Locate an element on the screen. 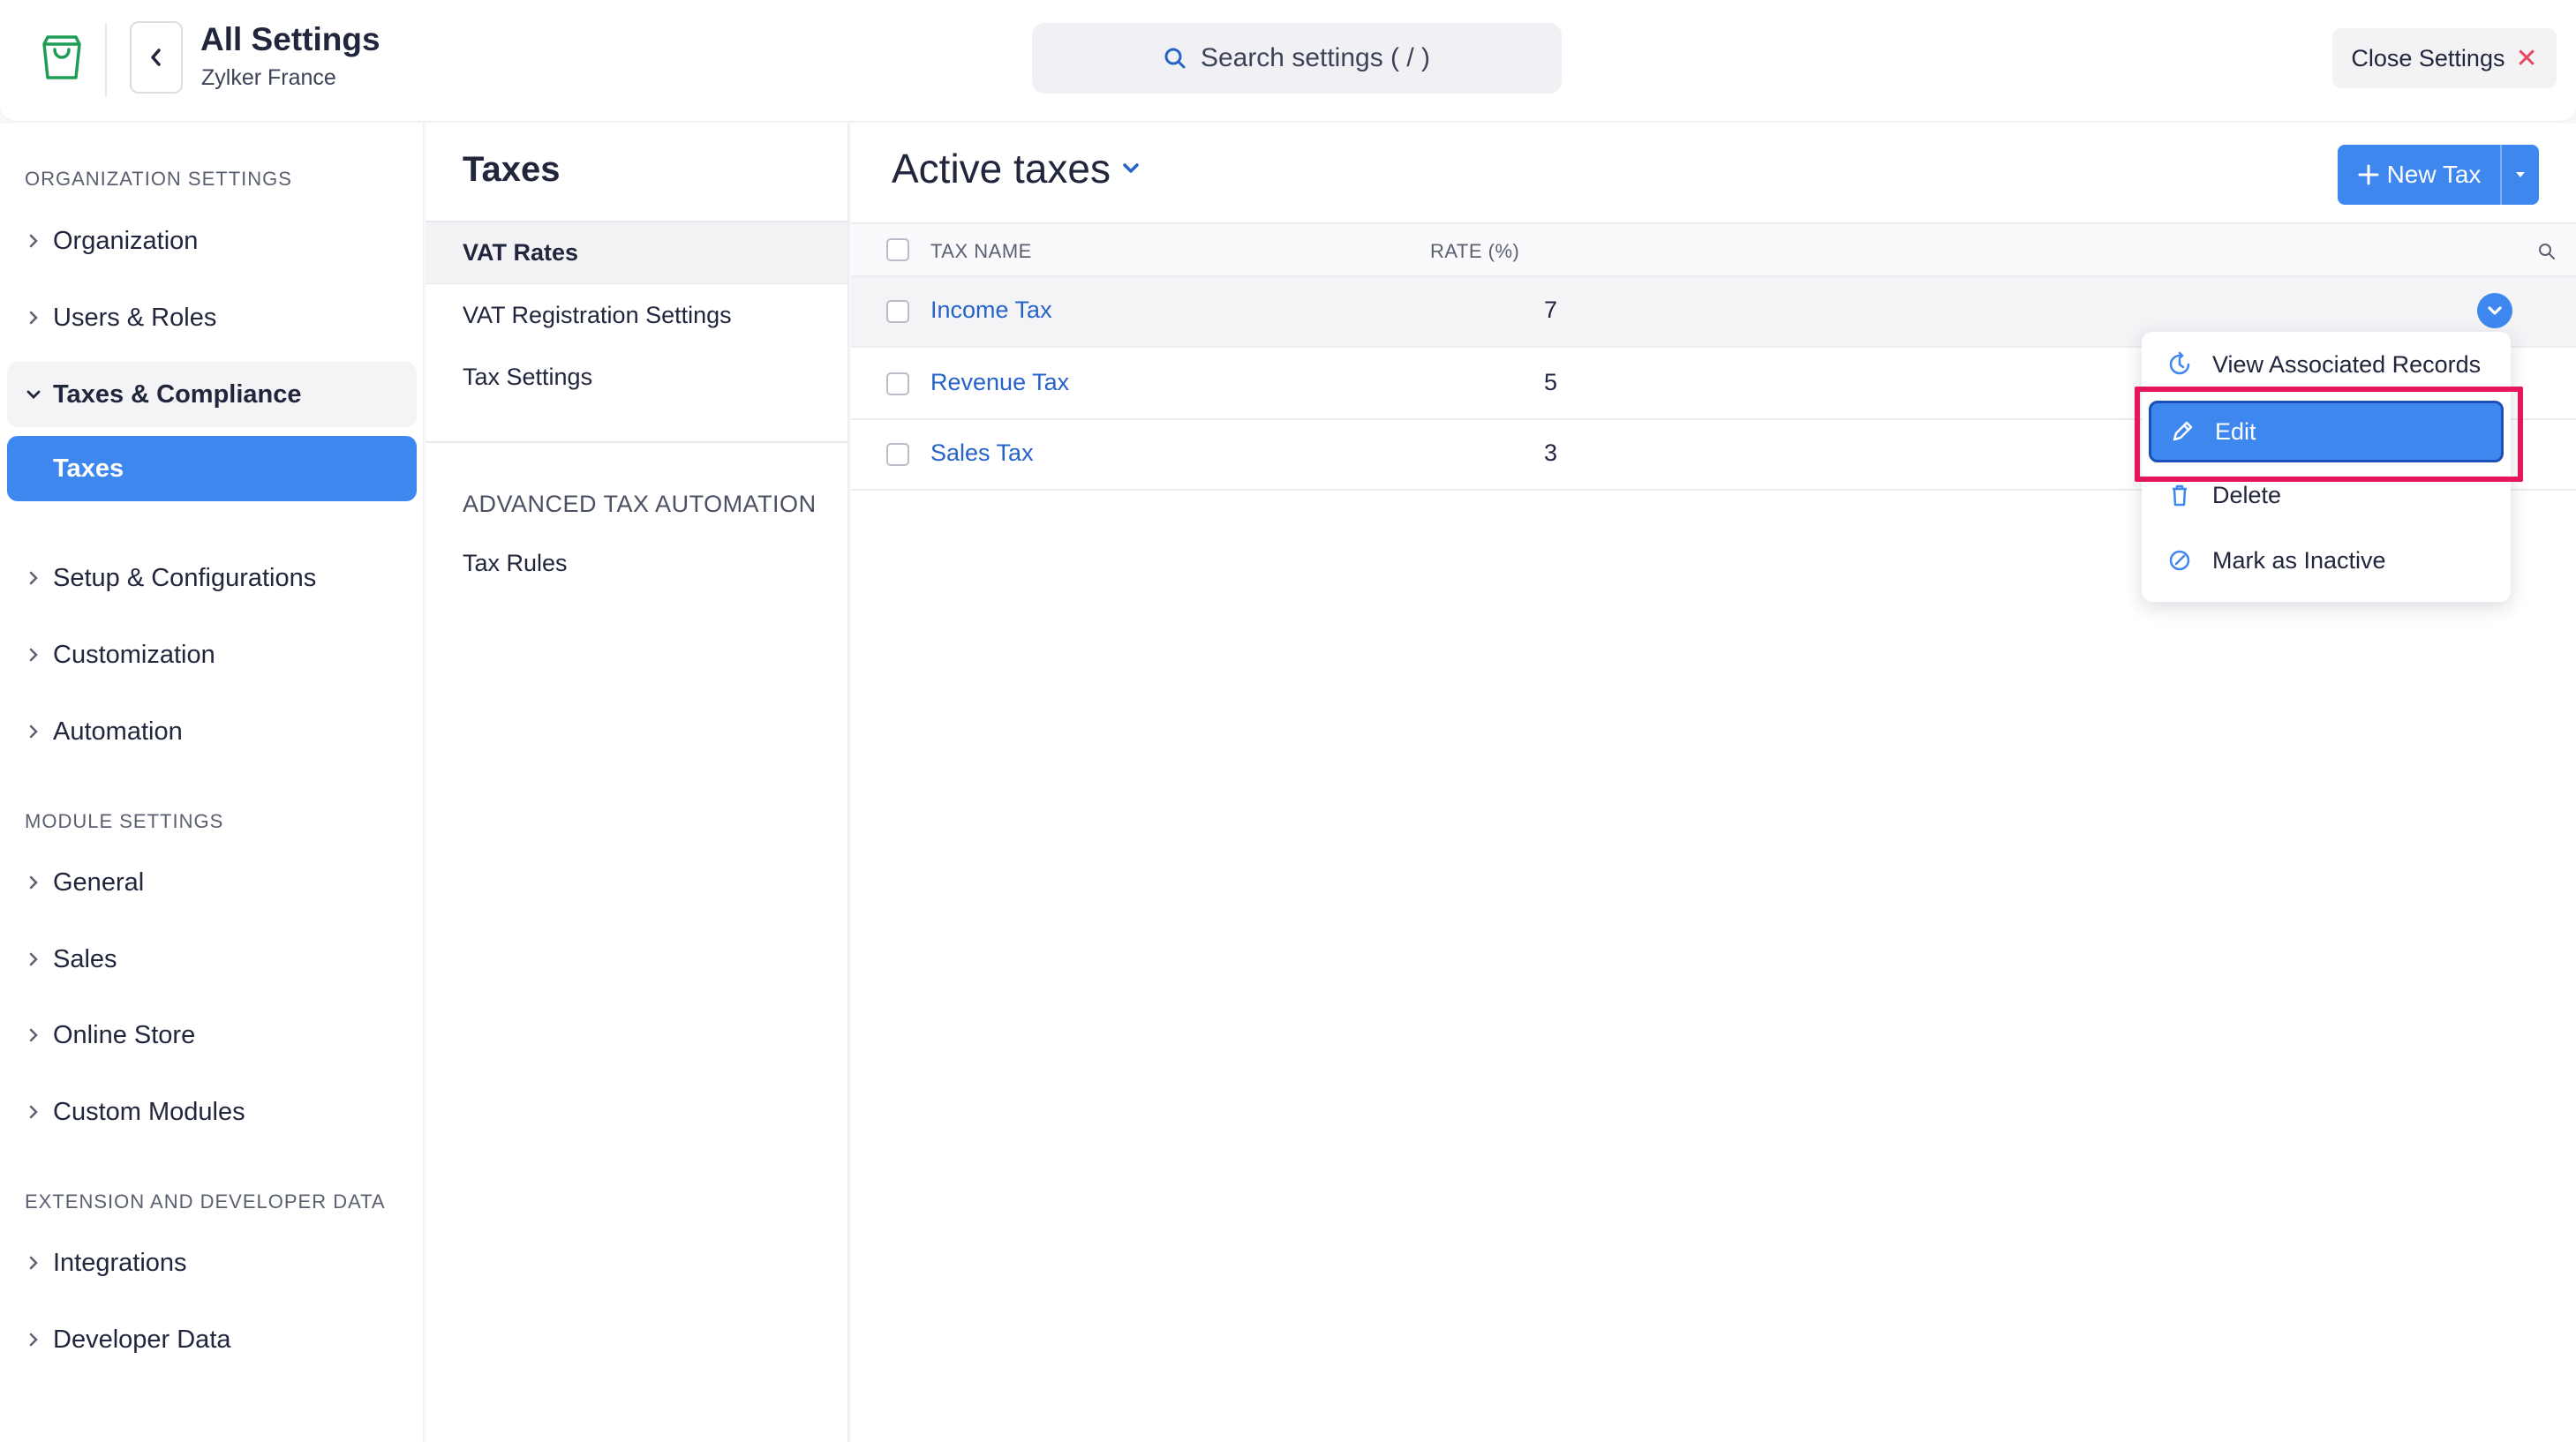 The image size is (2576, 1442). new-tax-dropdown-button is located at coordinates (2520, 175).